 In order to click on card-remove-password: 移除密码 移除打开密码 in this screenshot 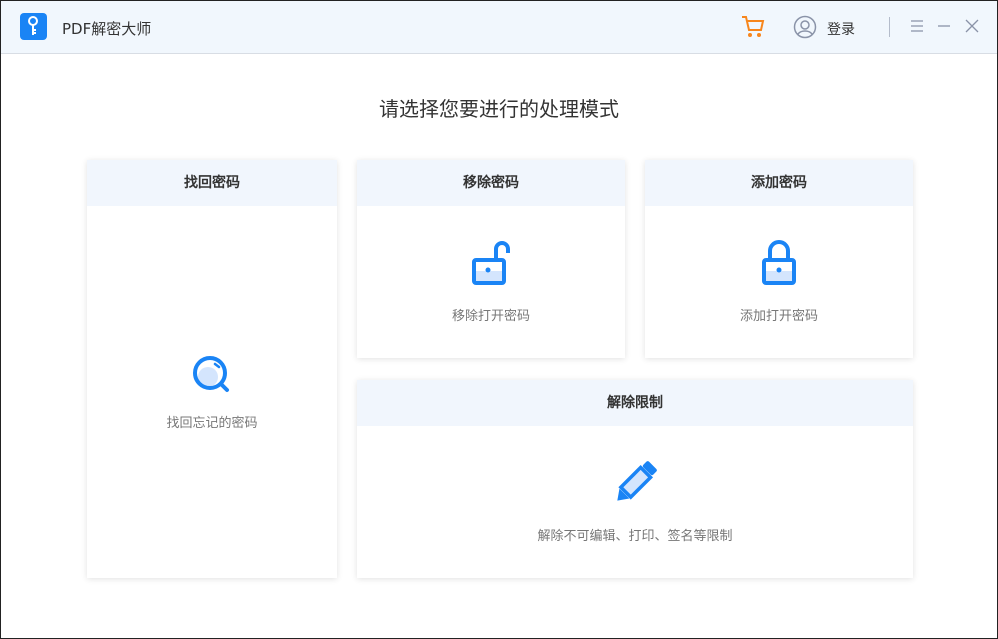, I will do `click(491, 259)`.